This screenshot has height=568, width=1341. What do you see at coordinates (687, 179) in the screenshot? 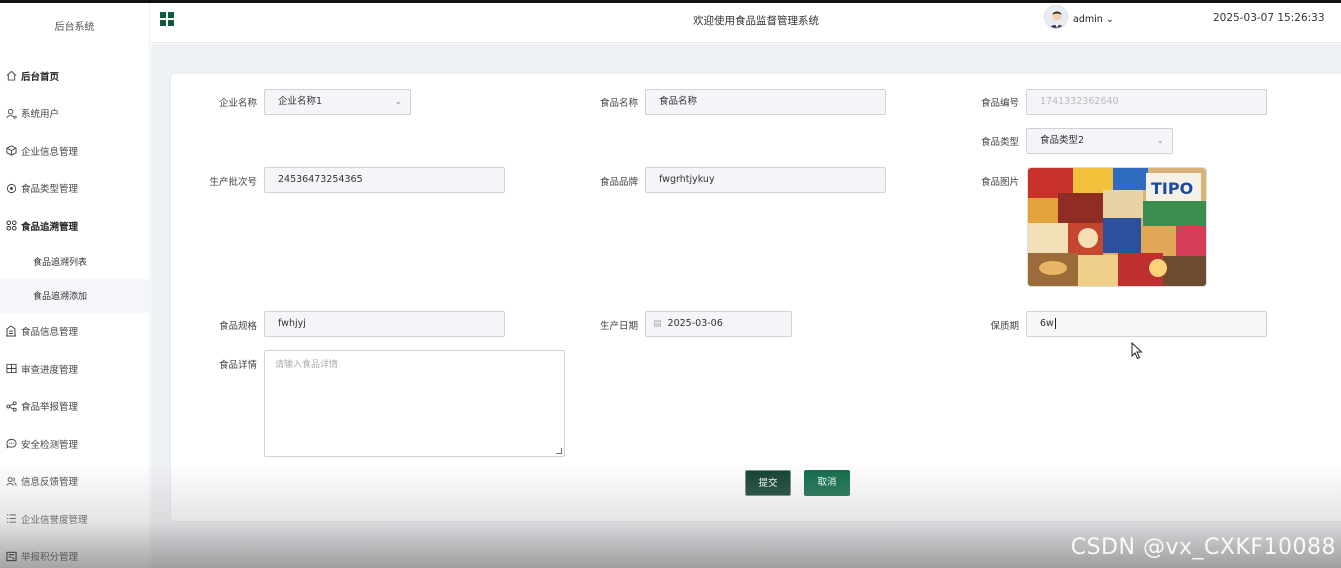
I see `brand-value: fwgrhtjykuy` at bounding box center [687, 179].